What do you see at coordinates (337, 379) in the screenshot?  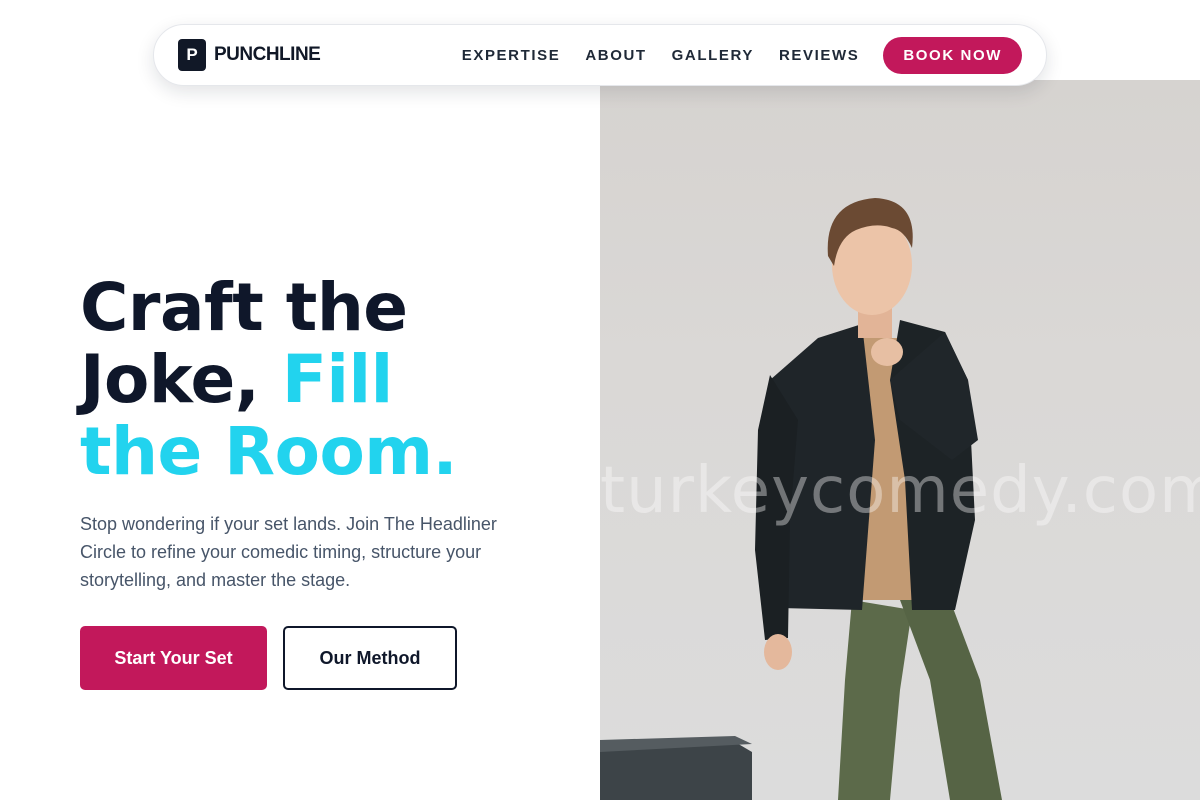 I see `headline-line2-accent: Fill` at bounding box center [337, 379].